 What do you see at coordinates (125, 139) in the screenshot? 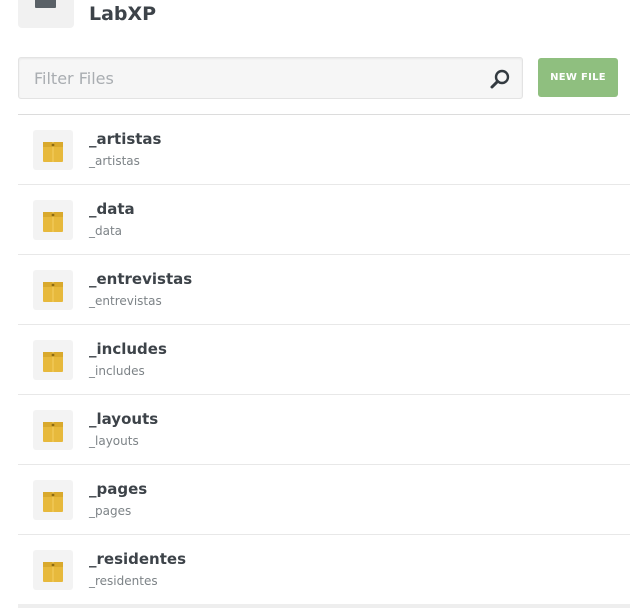
I see `file-name: _artistas` at bounding box center [125, 139].